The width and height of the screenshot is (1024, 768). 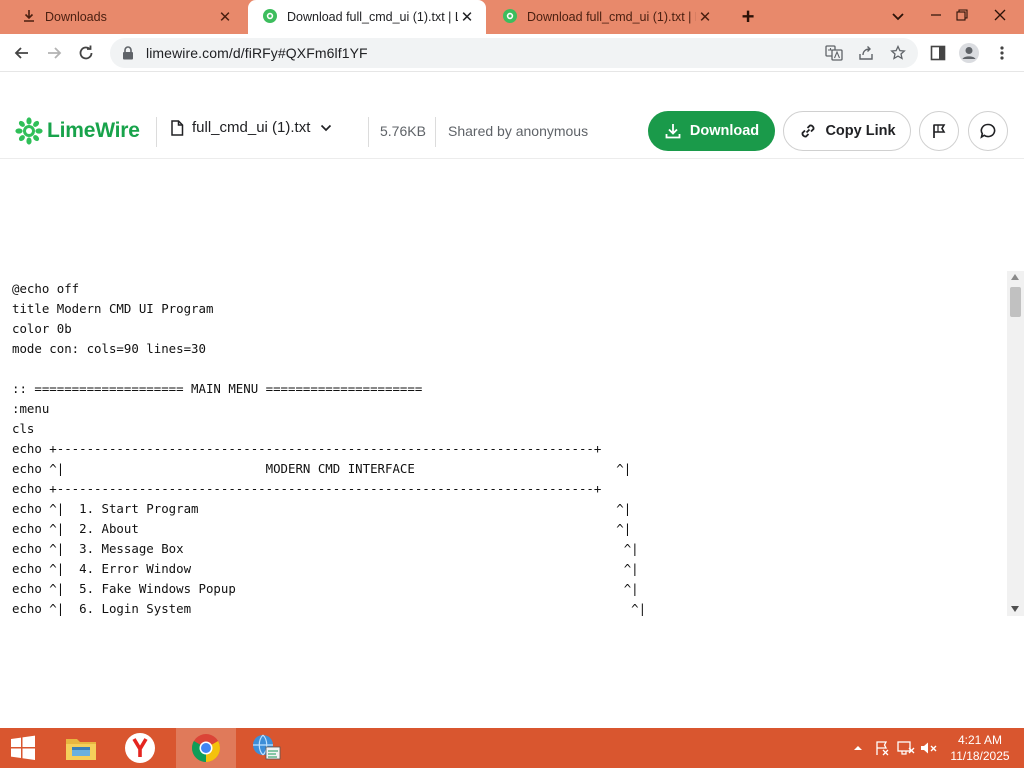 What do you see at coordinates (86, 53) in the screenshot?
I see `reload-button` at bounding box center [86, 53].